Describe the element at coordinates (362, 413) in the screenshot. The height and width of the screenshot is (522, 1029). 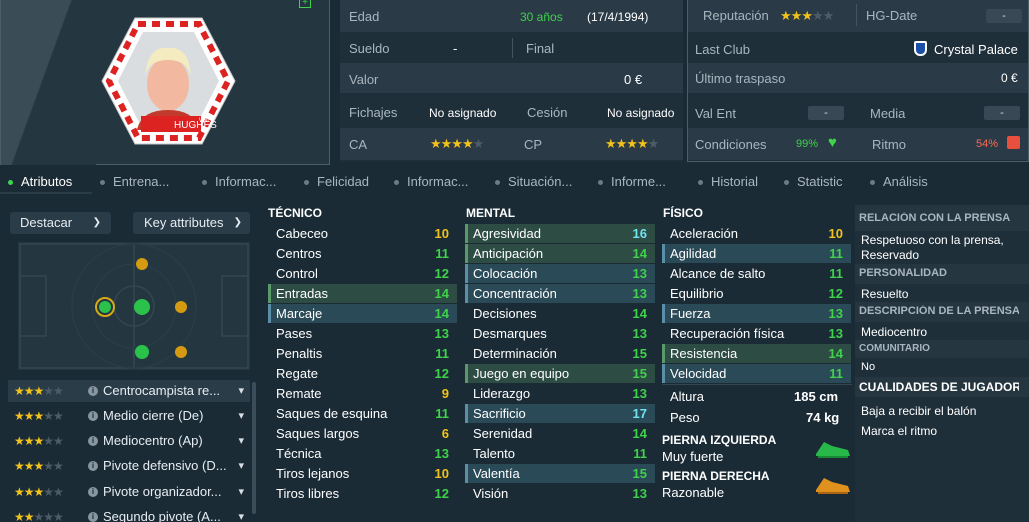
I see `attribute-row: Saques de esquina 11` at that location.